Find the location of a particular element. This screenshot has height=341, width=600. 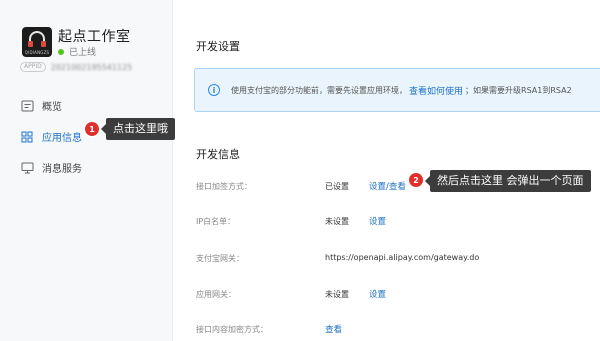

monitor-icon is located at coordinates (27, 168).